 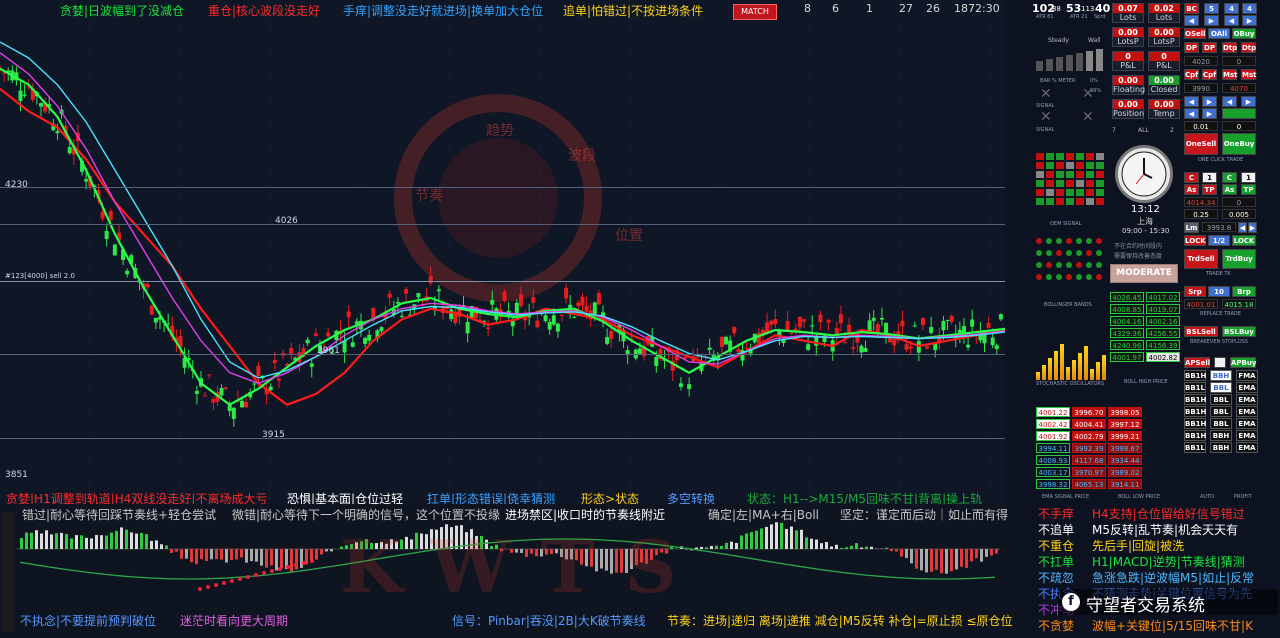 What do you see at coordinates (1244, 291) in the screenshot?
I see `brp-button: Brp` at bounding box center [1244, 291].